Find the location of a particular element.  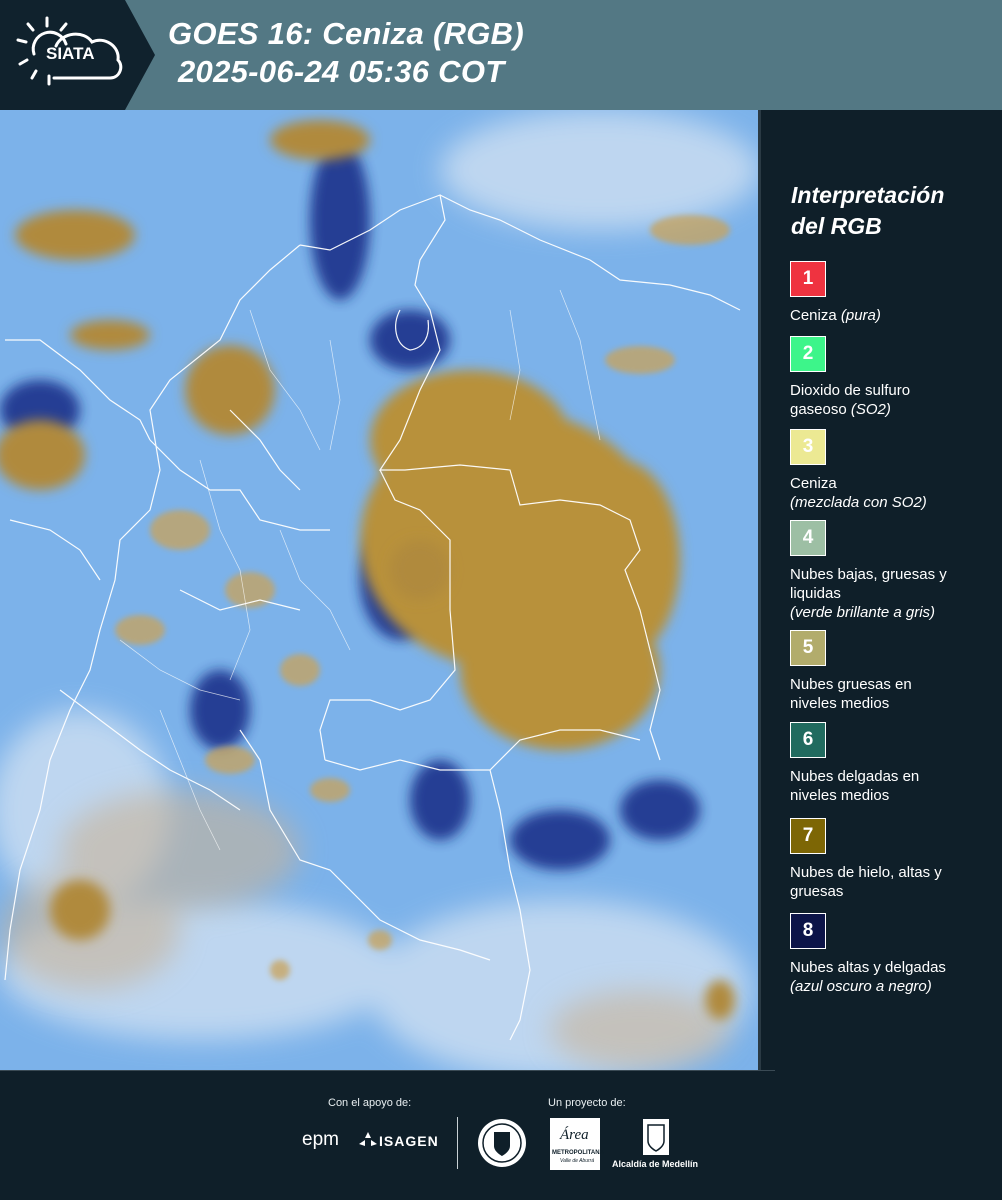

legend-number-6: 6 is located at coordinates (808, 739).